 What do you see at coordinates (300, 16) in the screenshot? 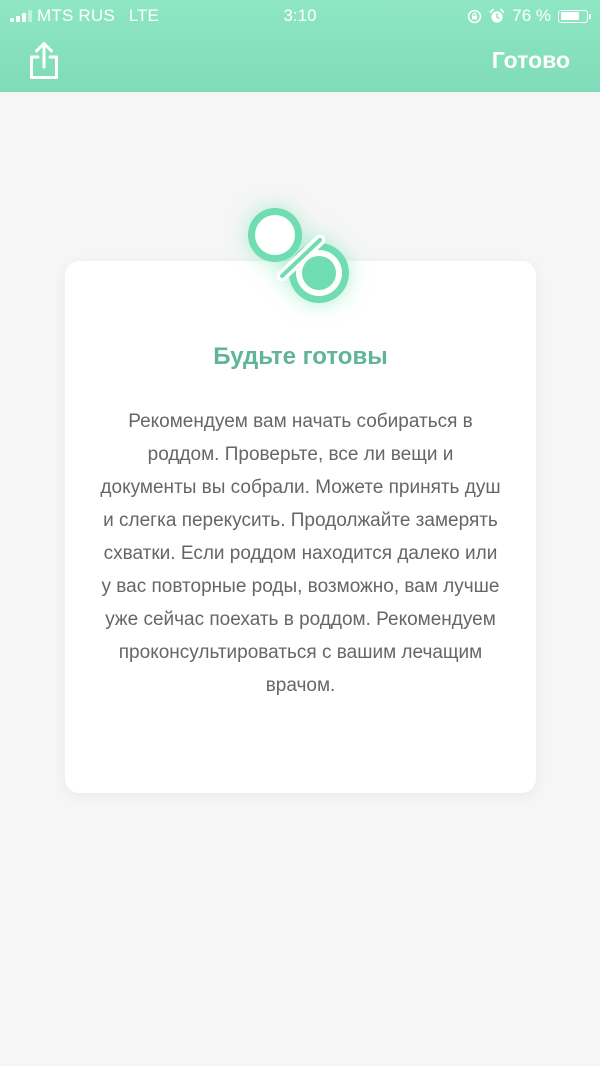
I see `status-bar: MTS RUS LTE 3:10 76 %` at bounding box center [300, 16].